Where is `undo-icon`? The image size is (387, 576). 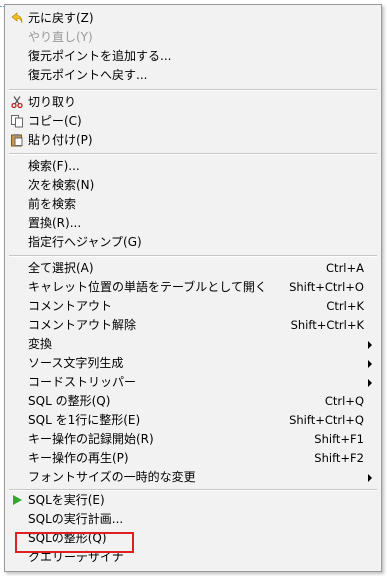 undo-icon is located at coordinates (17, 18).